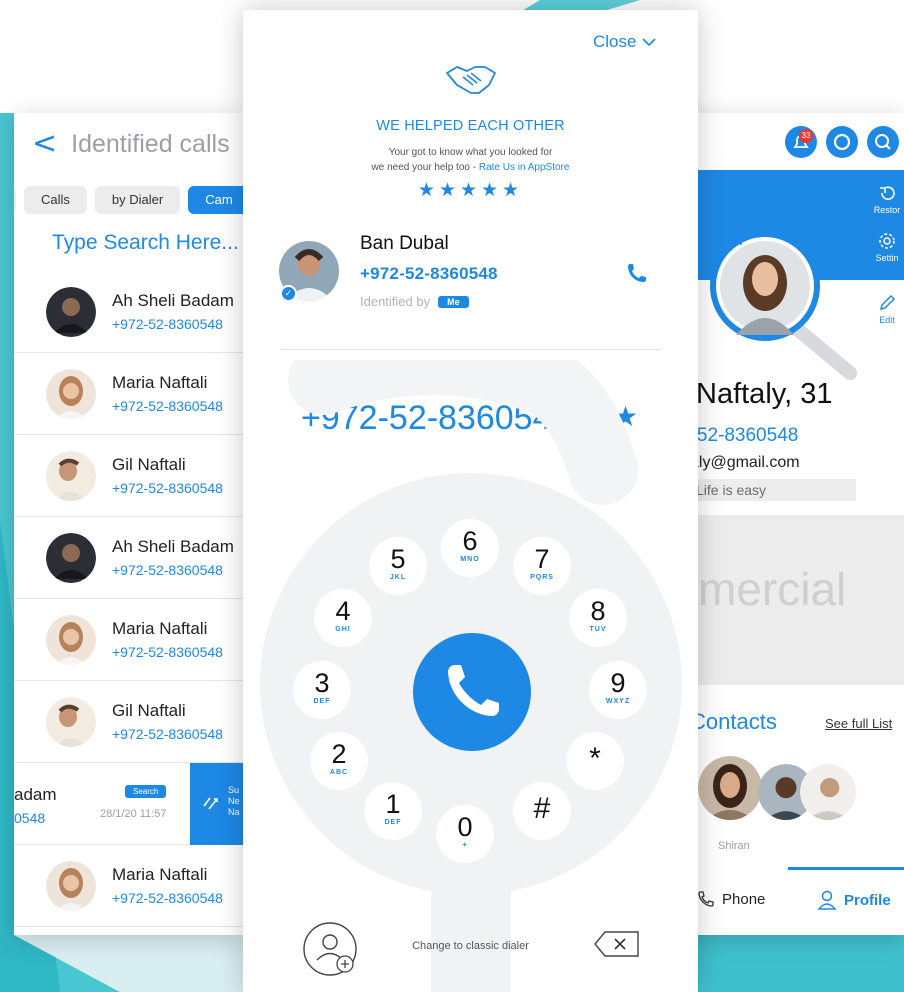 The image size is (904, 992). Describe the element at coordinates (398, 566) in the screenshot. I see `key-5: 5 JKL` at that location.